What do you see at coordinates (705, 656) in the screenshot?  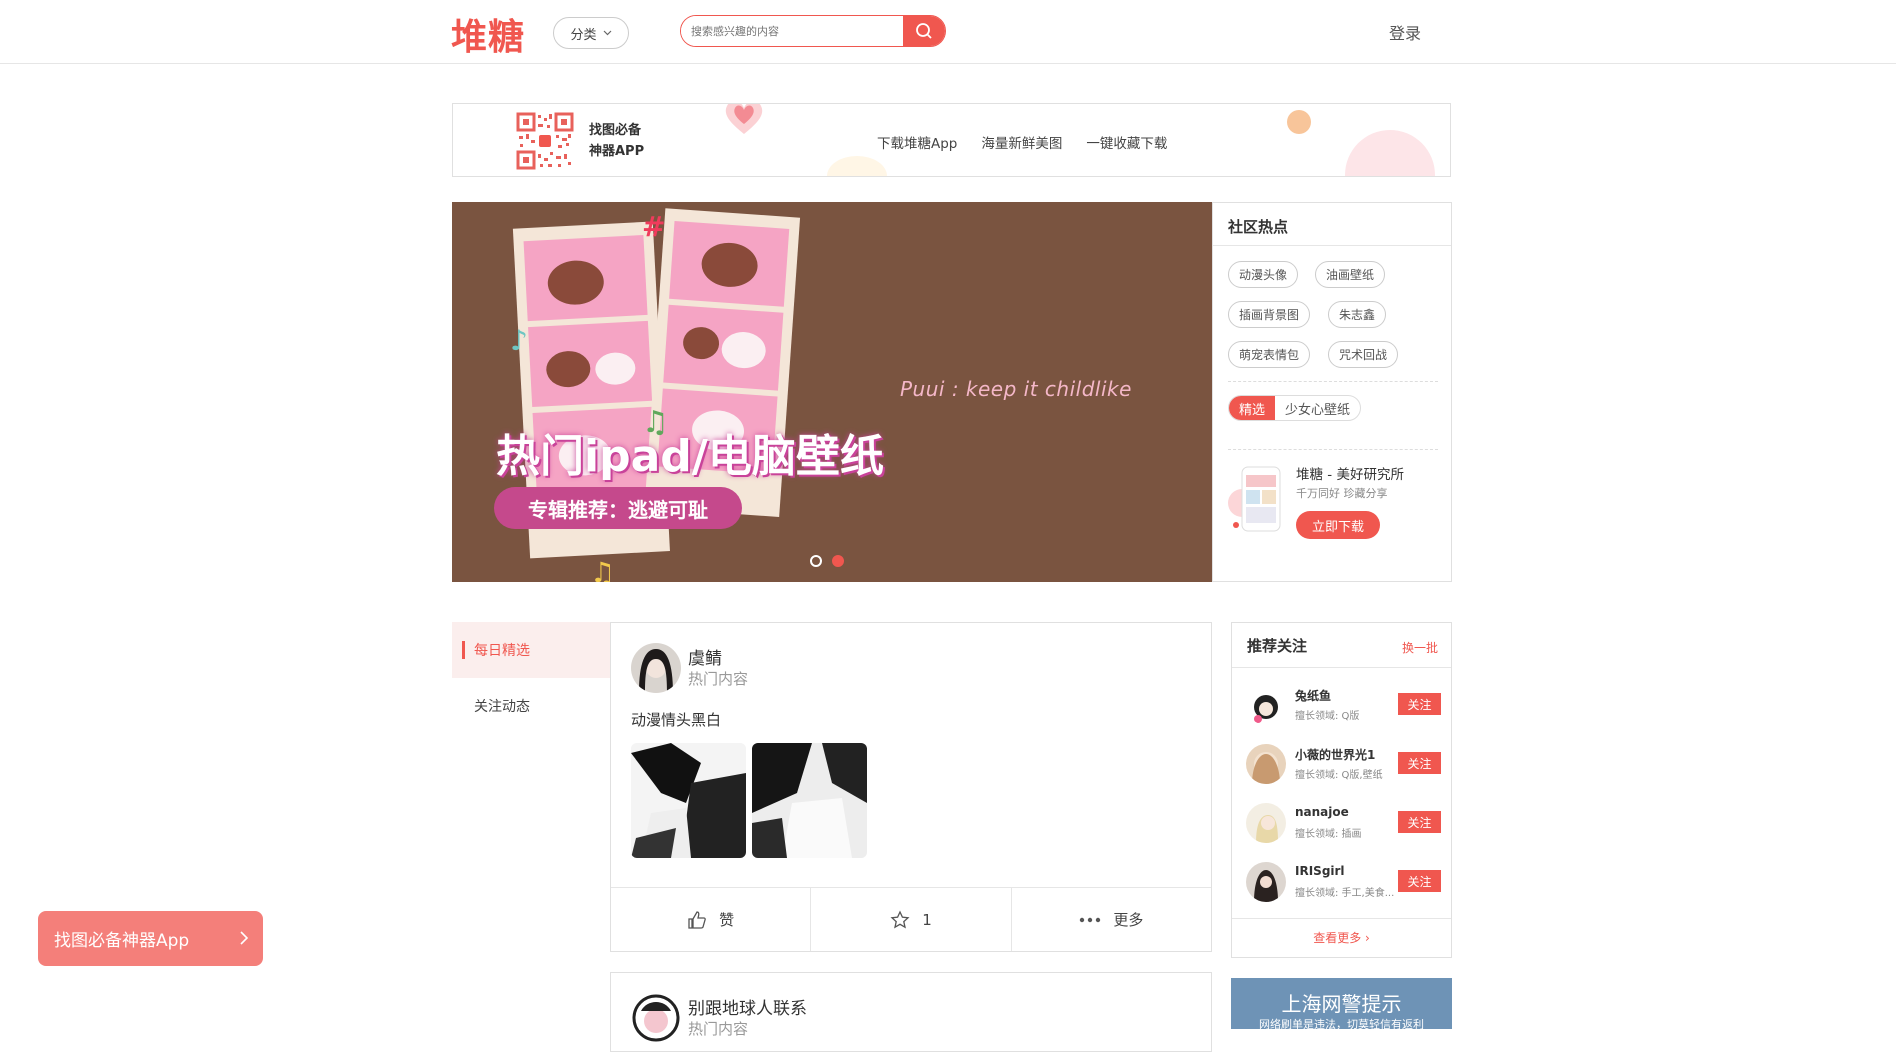 I see `post-username: 虞鲭` at bounding box center [705, 656].